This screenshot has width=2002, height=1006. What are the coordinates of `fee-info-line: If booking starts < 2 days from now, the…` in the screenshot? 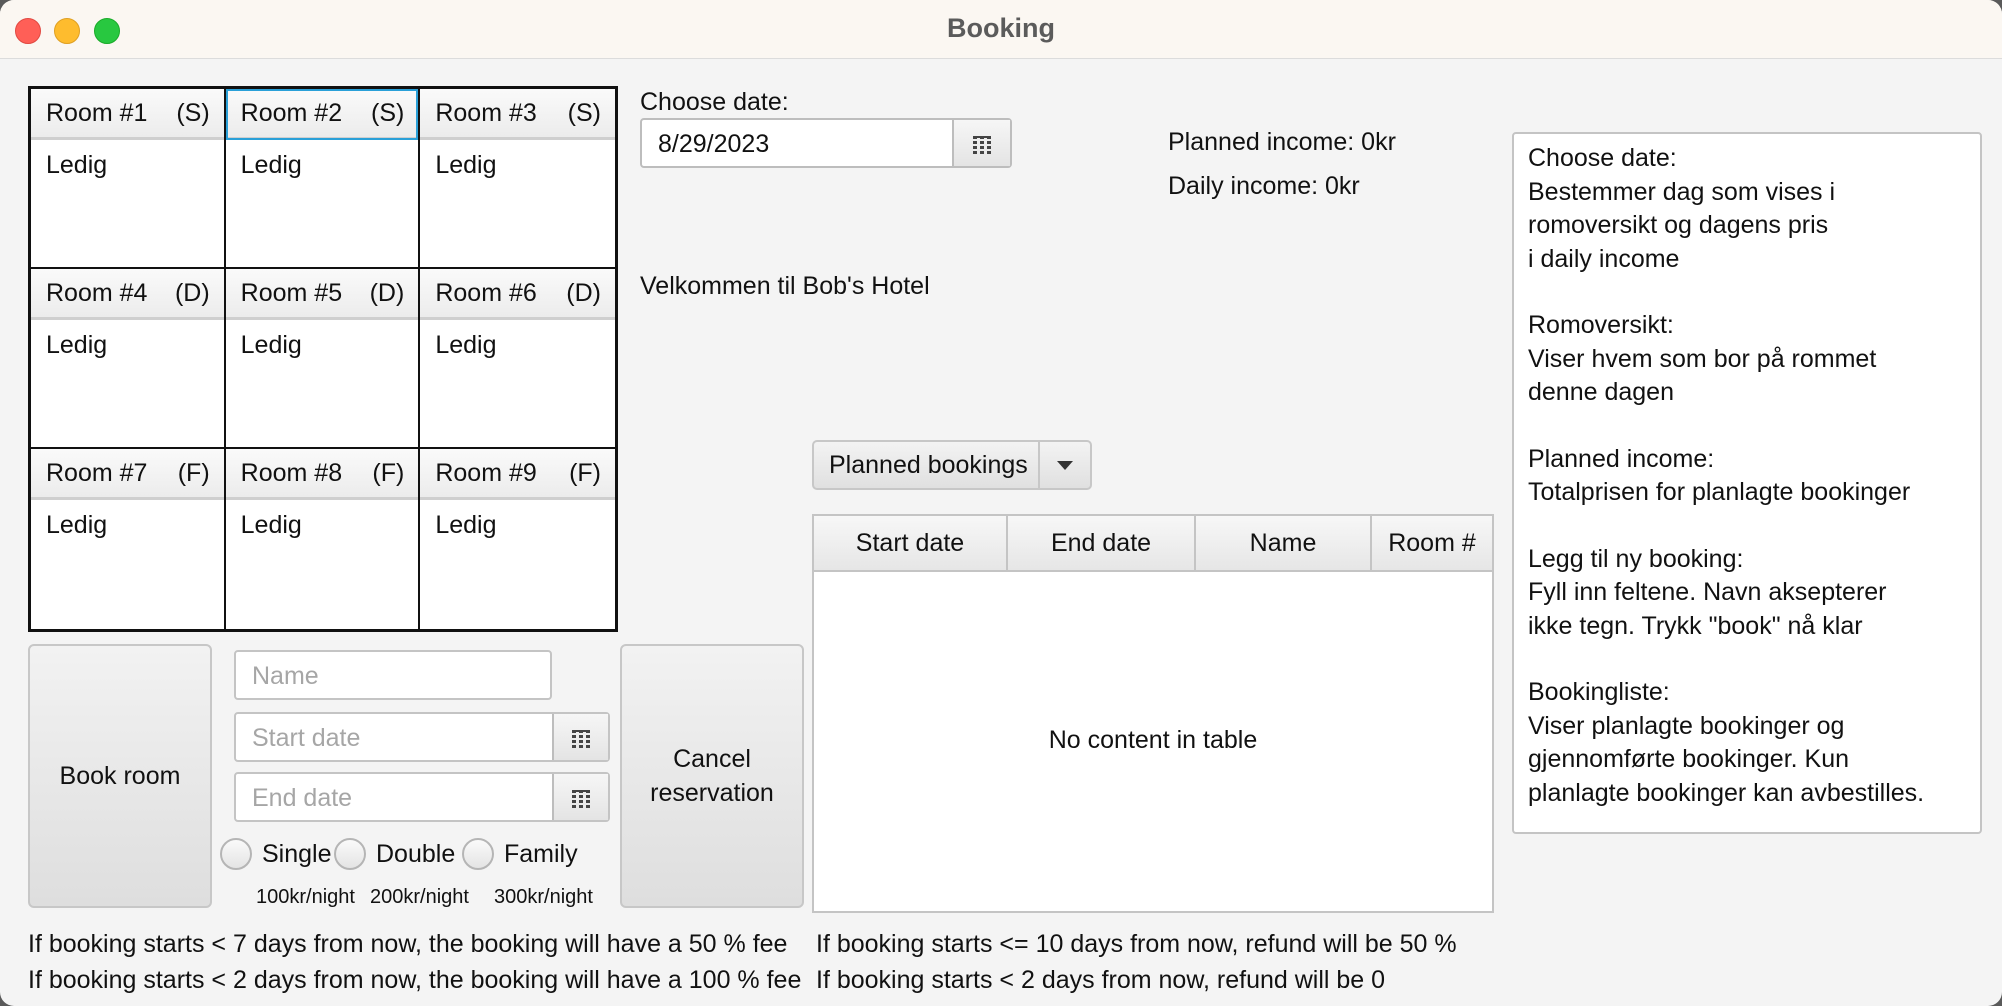 It's located at (415, 980).